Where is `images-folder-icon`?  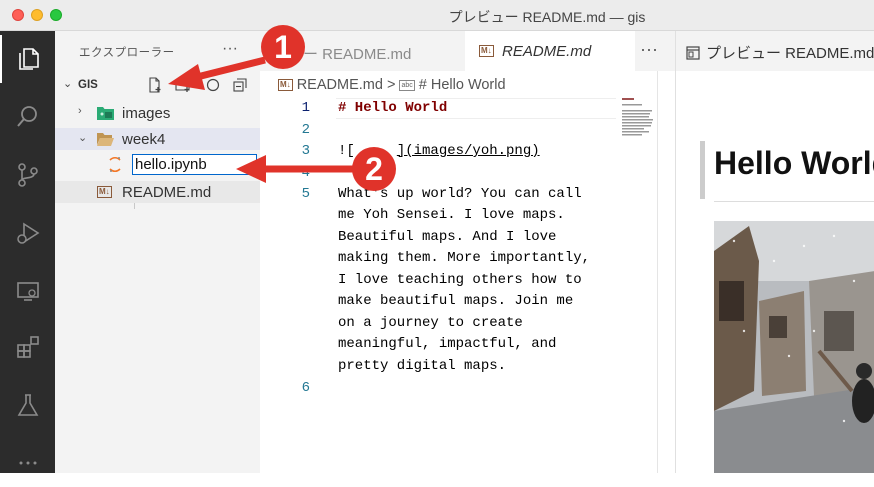
images-folder-icon is located at coordinates (105, 113).